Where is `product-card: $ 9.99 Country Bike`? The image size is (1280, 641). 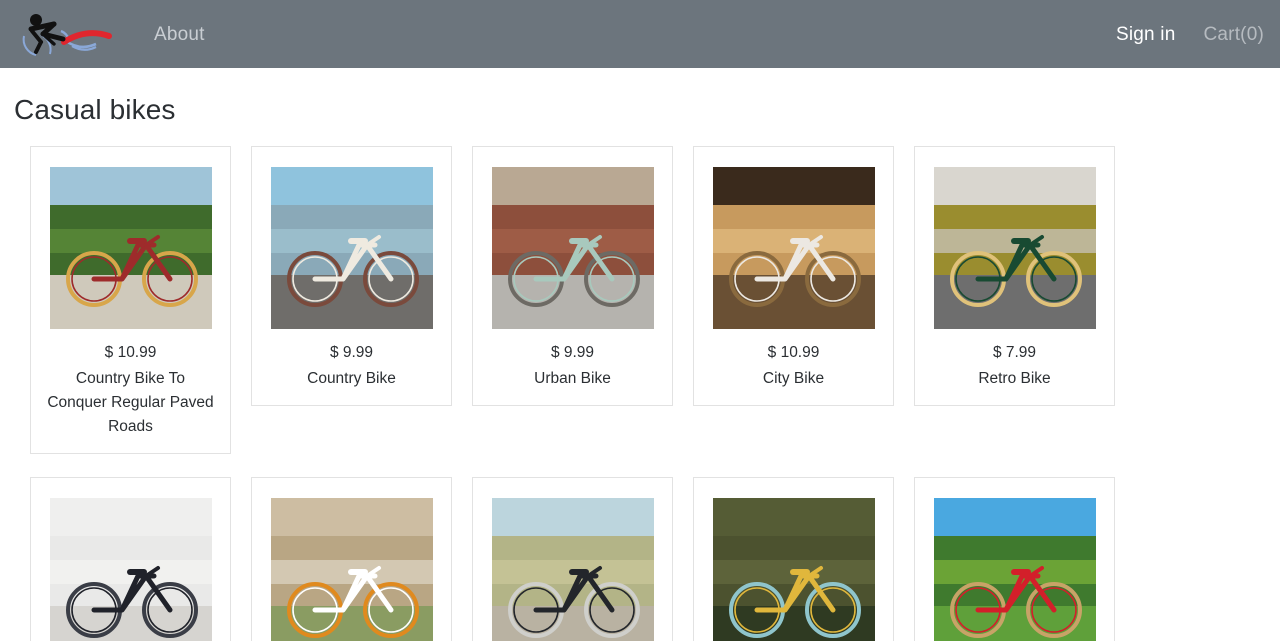 product-card: $ 9.99 Country Bike is located at coordinates (351, 276).